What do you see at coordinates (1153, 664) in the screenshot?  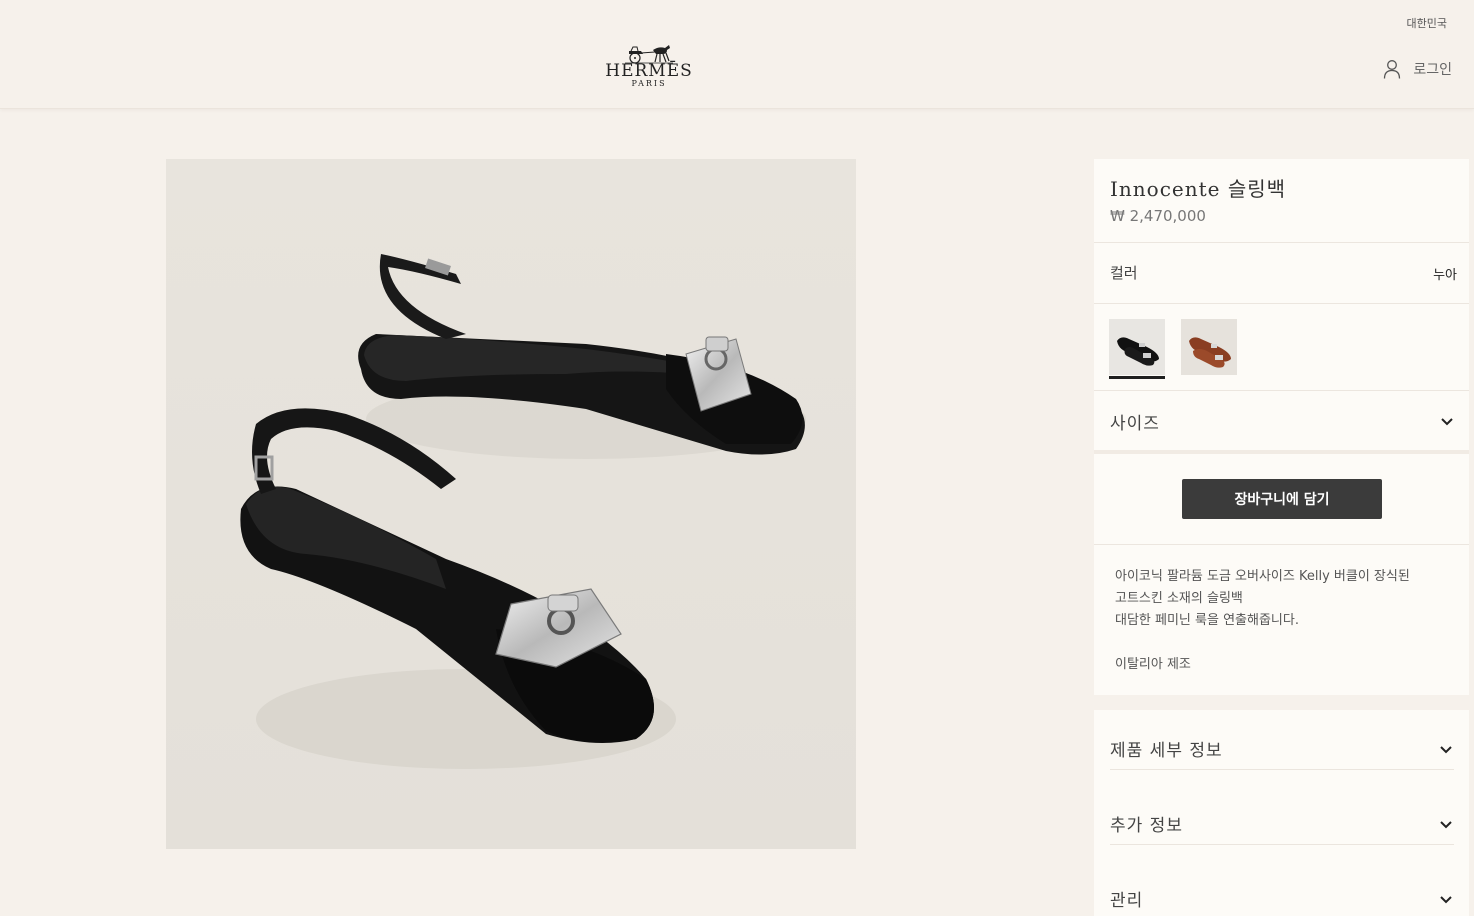 I see `made-in-text: 이탈리아 제조` at bounding box center [1153, 664].